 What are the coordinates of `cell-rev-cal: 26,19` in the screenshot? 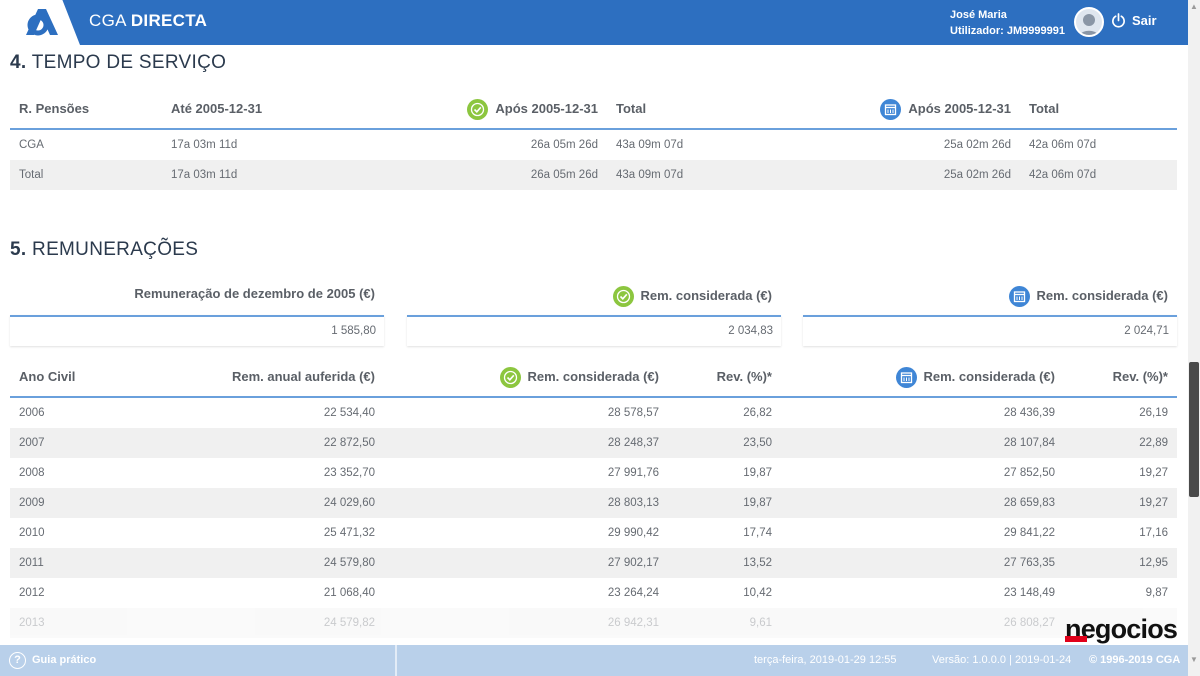 It's located at (1153, 413).